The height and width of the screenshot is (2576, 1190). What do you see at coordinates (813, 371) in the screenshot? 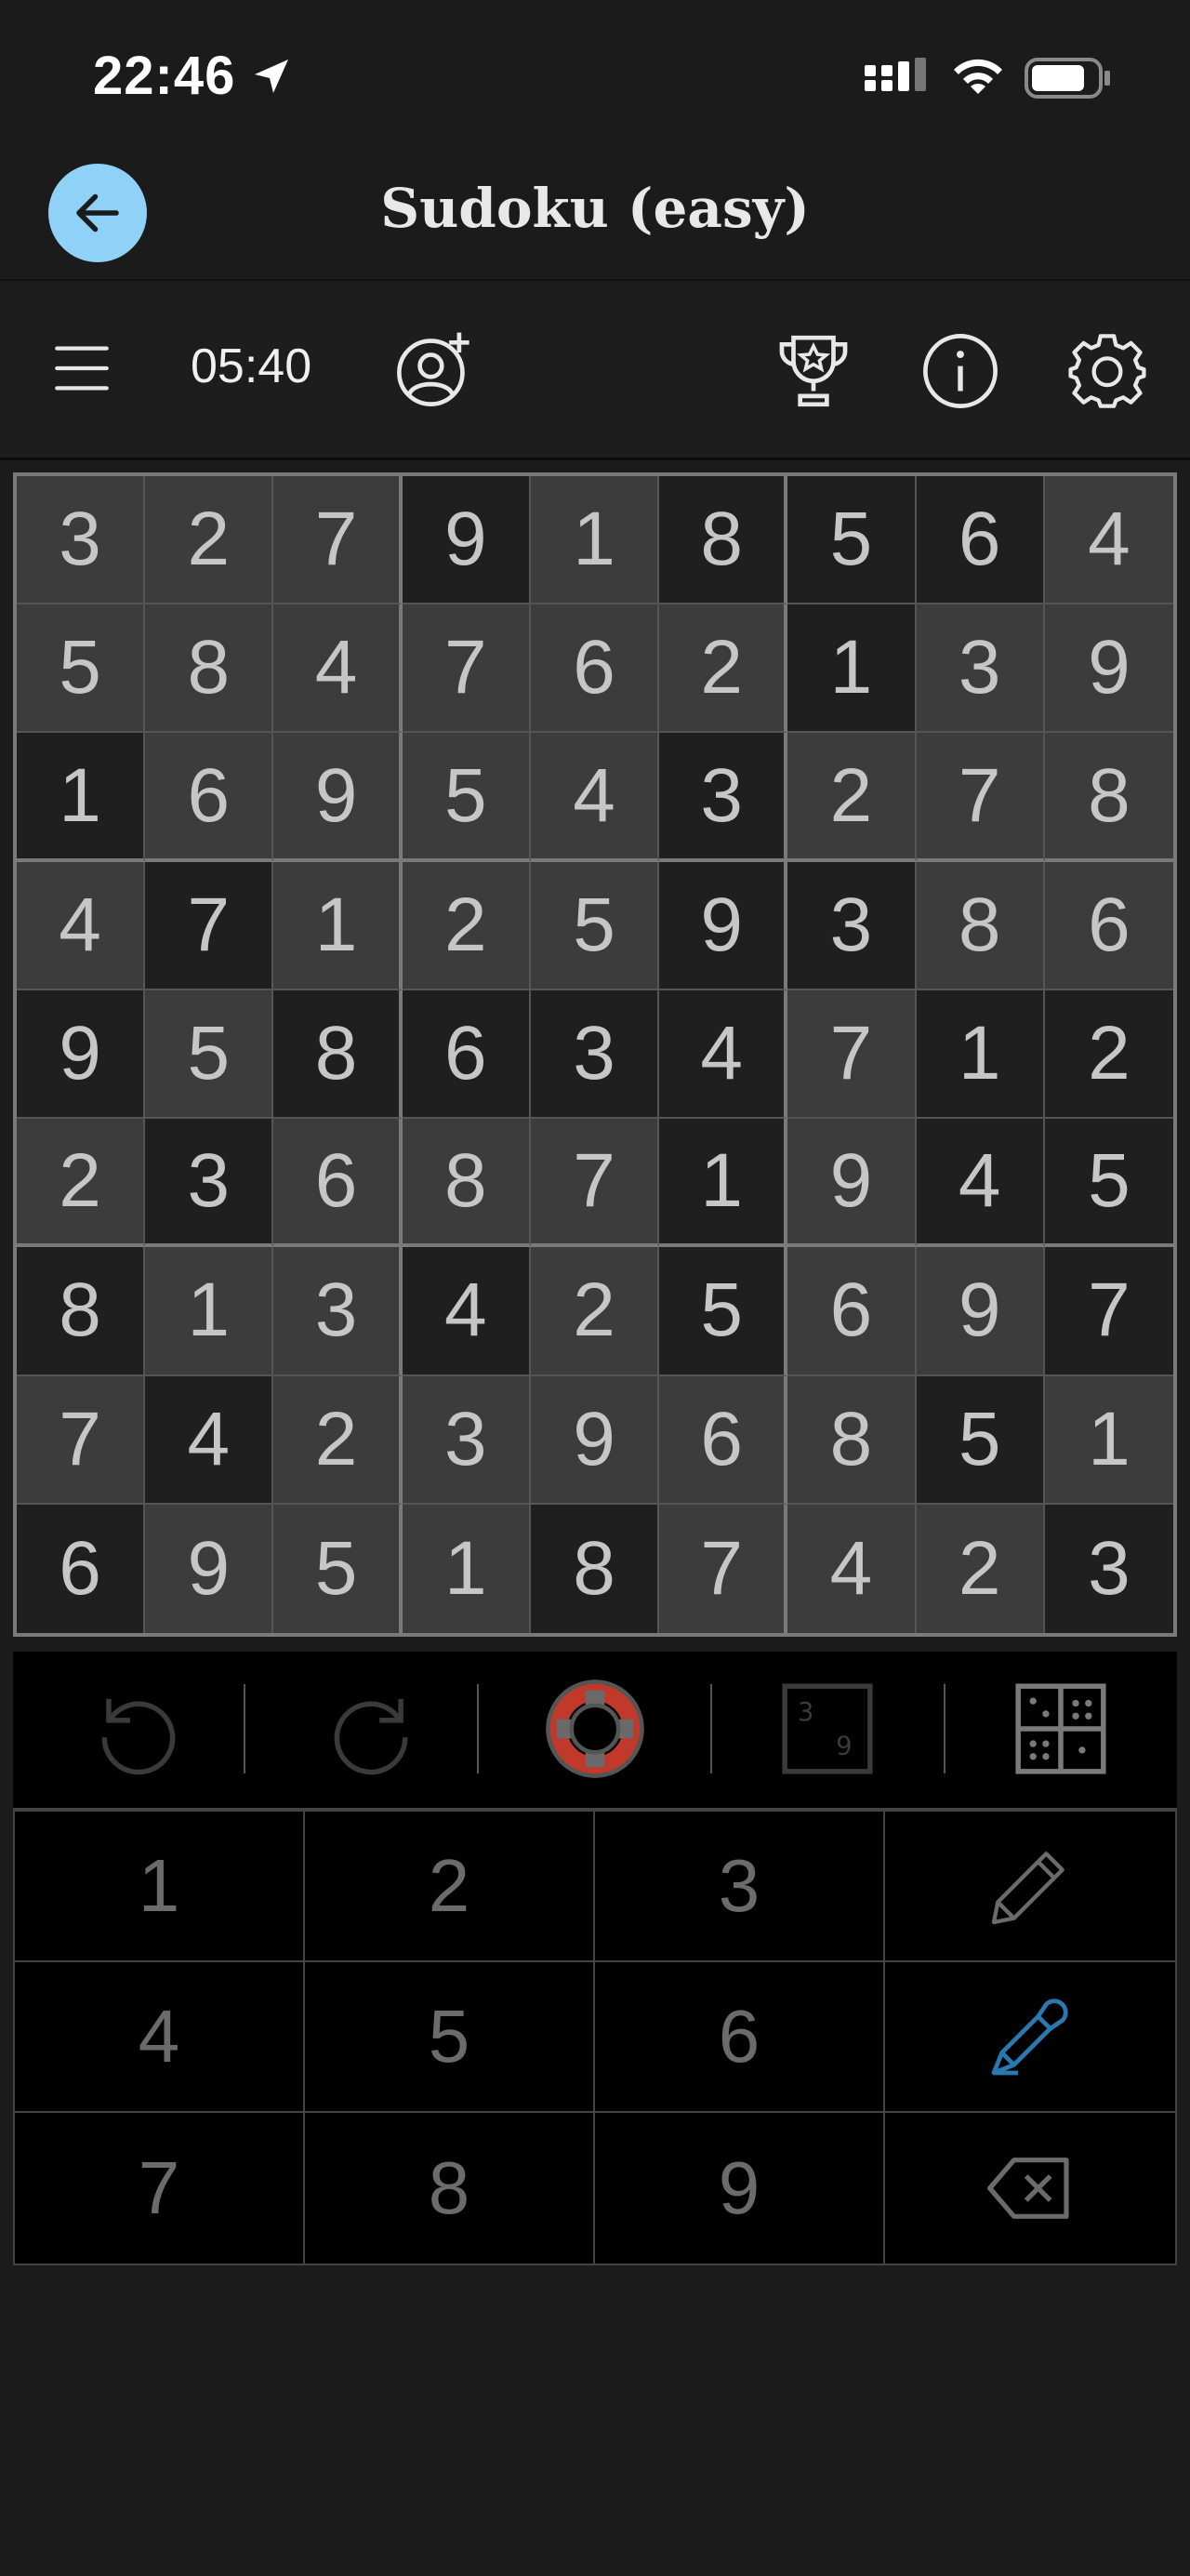
I see `trophy-icon` at bounding box center [813, 371].